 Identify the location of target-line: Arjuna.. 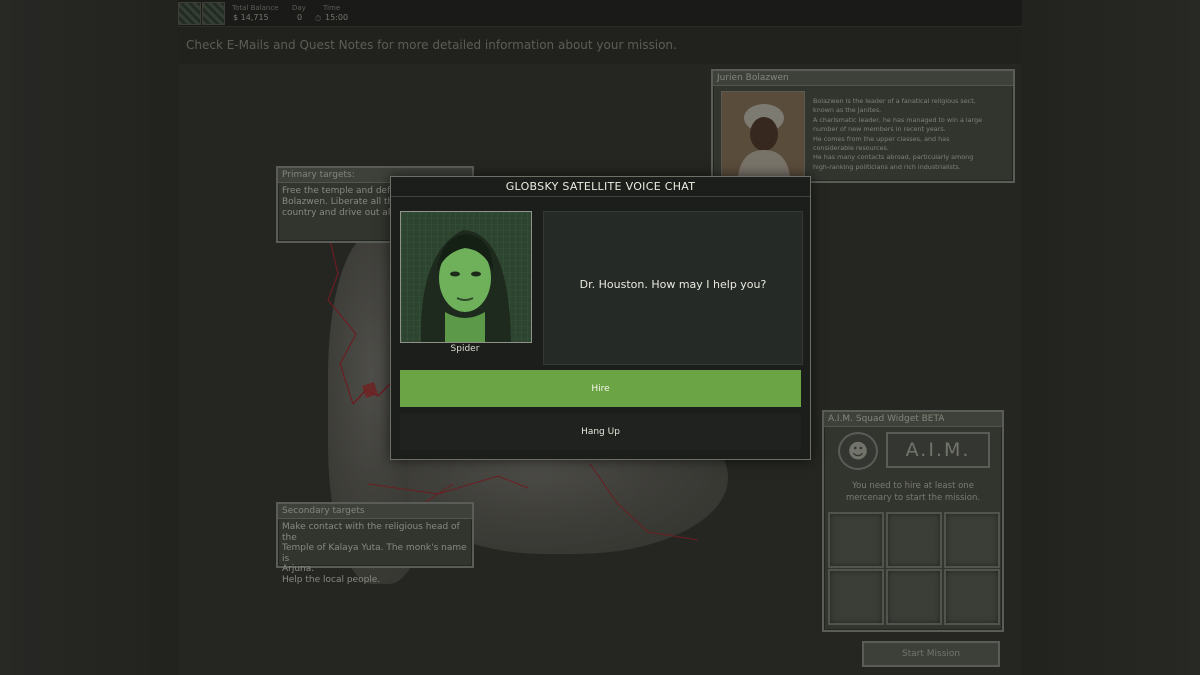
(298, 569).